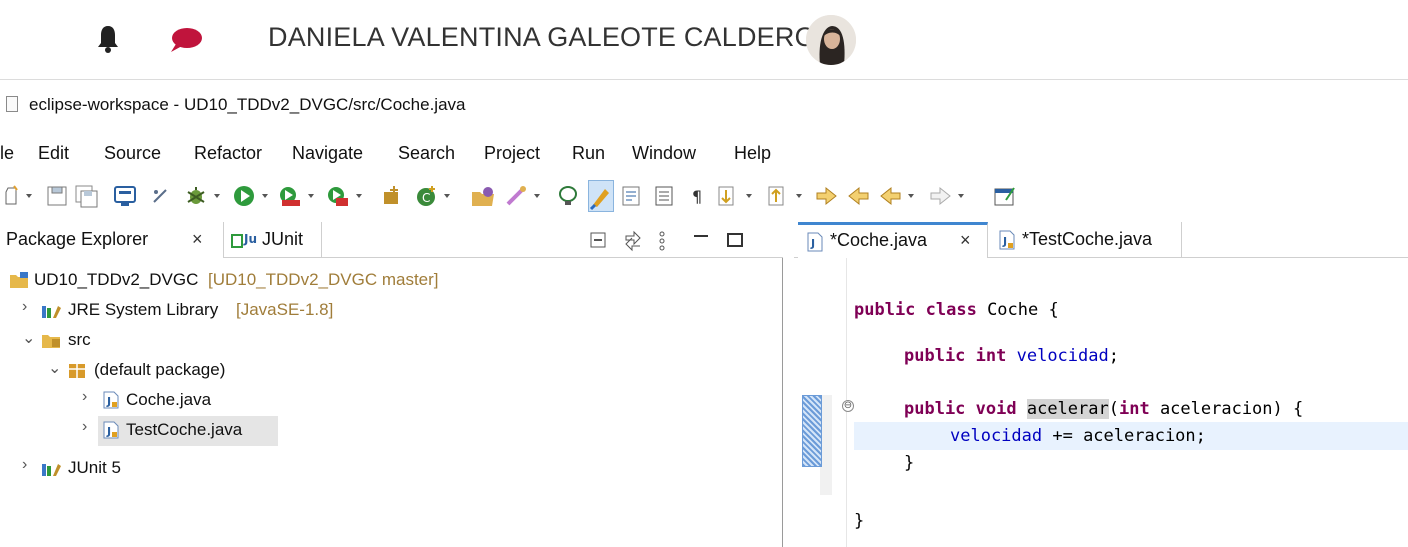 The height and width of the screenshot is (547, 1408). What do you see at coordinates (599, 241) in the screenshot?
I see `collapse-all-icon` at bounding box center [599, 241].